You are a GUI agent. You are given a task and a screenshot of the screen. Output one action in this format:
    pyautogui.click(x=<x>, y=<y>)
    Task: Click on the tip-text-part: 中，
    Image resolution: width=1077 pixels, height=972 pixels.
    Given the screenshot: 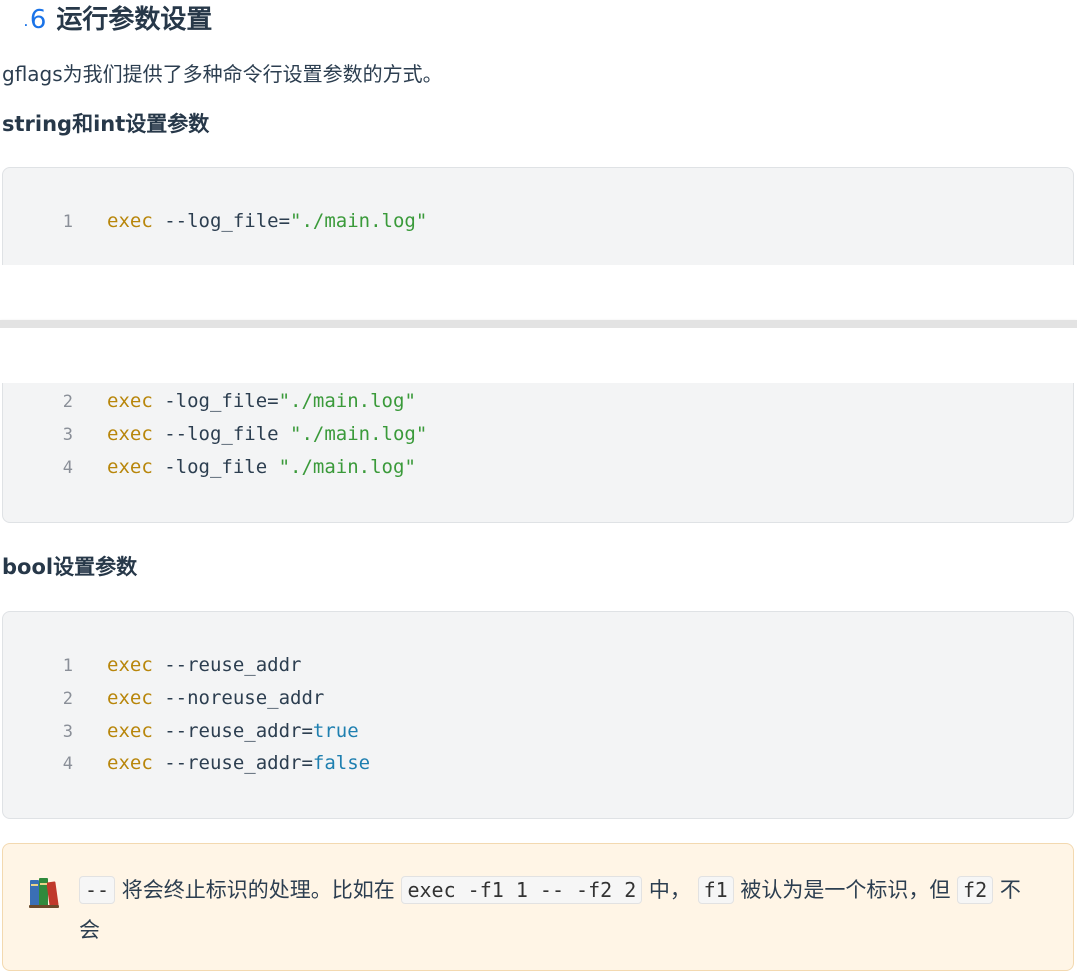 What is the action you would take?
    pyautogui.click(x=670, y=890)
    